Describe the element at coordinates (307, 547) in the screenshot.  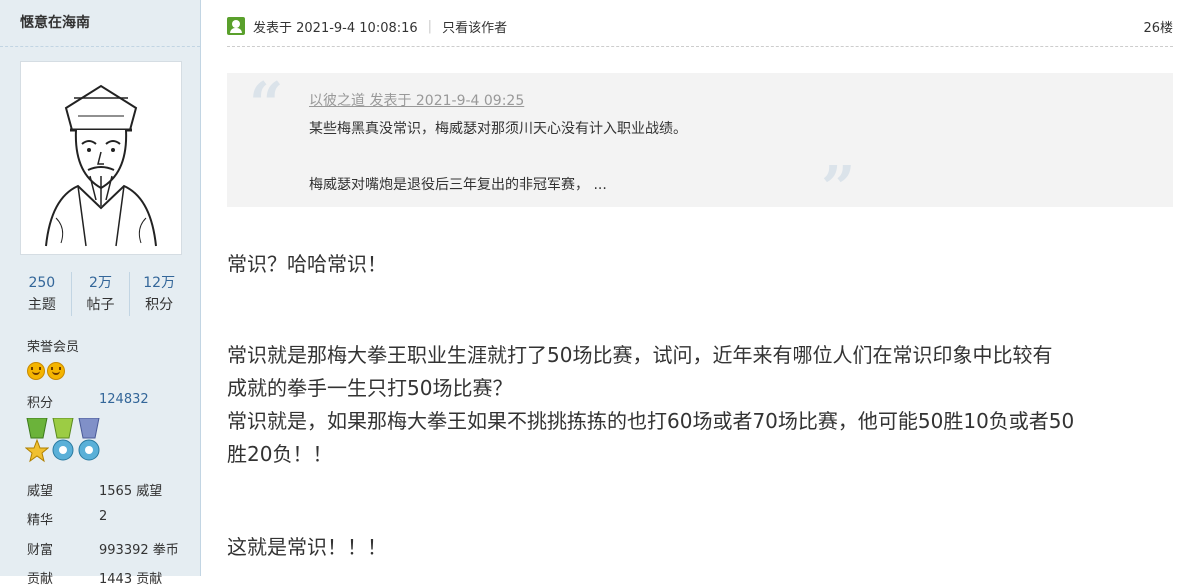
I see `post-paragraph: 这就是常识！！！` at that location.